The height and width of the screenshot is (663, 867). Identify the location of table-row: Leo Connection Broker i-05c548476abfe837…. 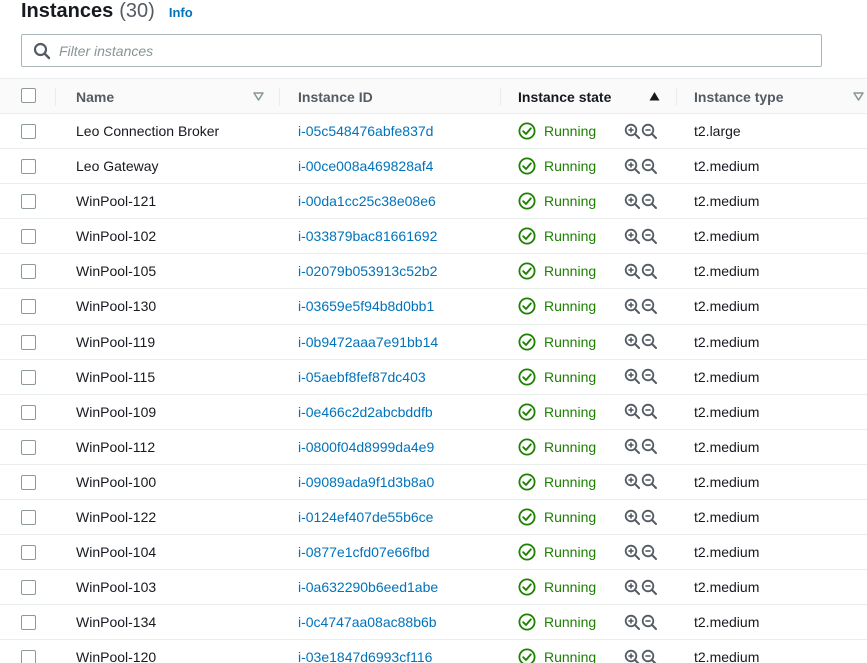
(433, 132).